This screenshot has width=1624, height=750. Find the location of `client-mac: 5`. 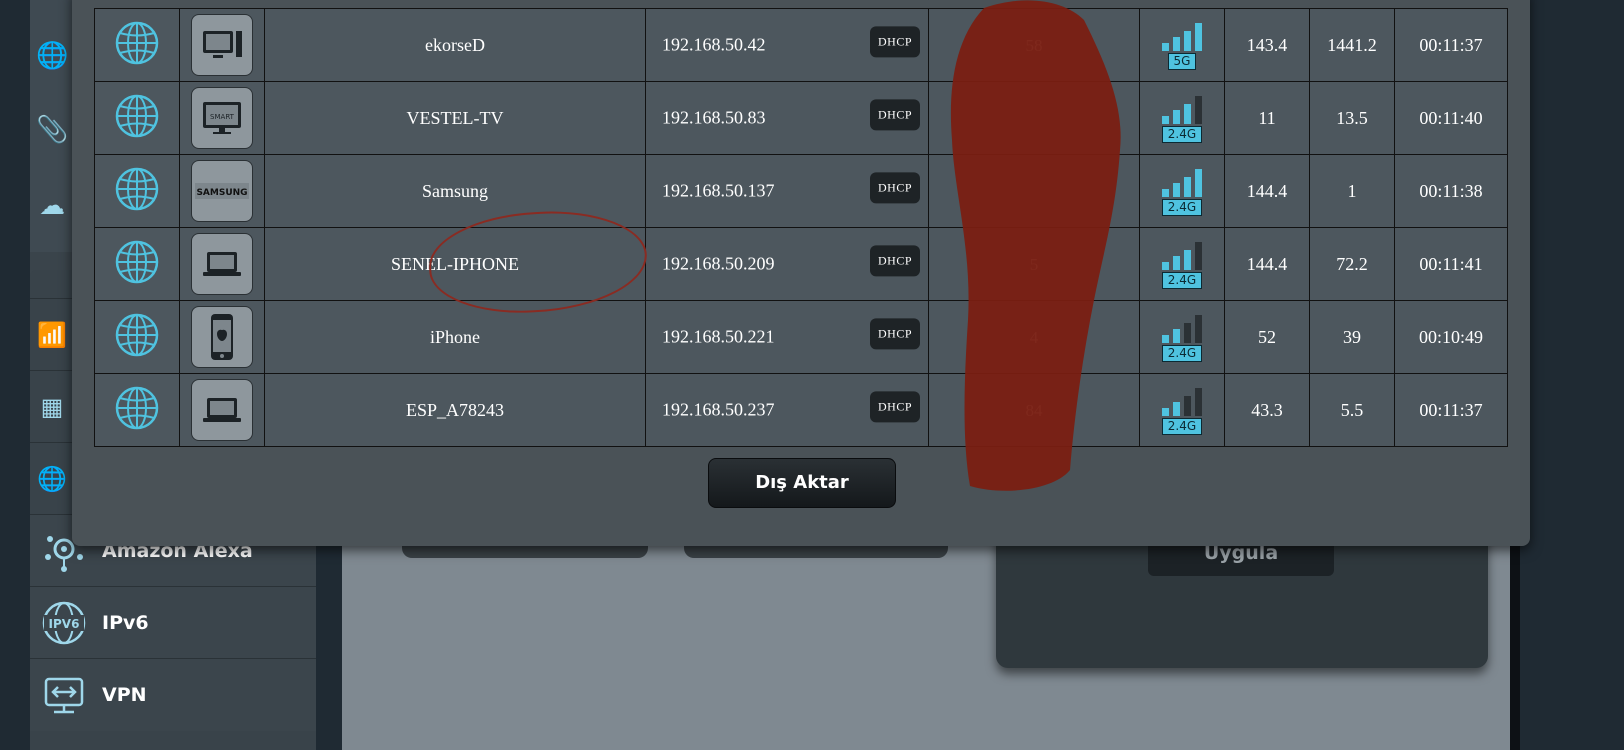

client-mac: 5 is located at coordinates (1034, 264).